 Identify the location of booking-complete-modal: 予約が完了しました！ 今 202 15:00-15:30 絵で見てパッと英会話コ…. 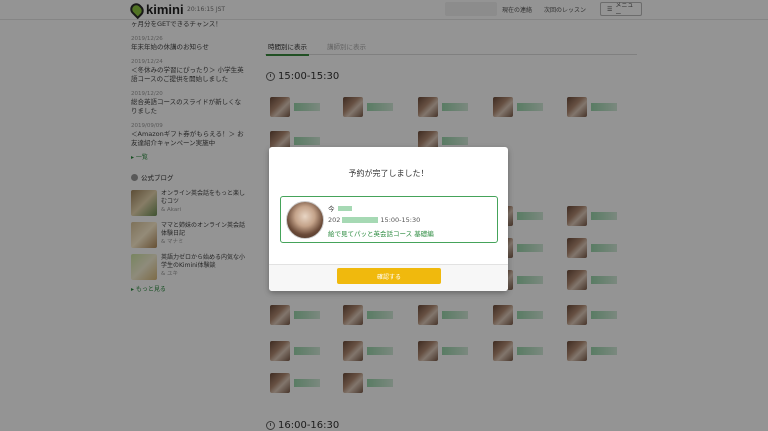
(388, 219).